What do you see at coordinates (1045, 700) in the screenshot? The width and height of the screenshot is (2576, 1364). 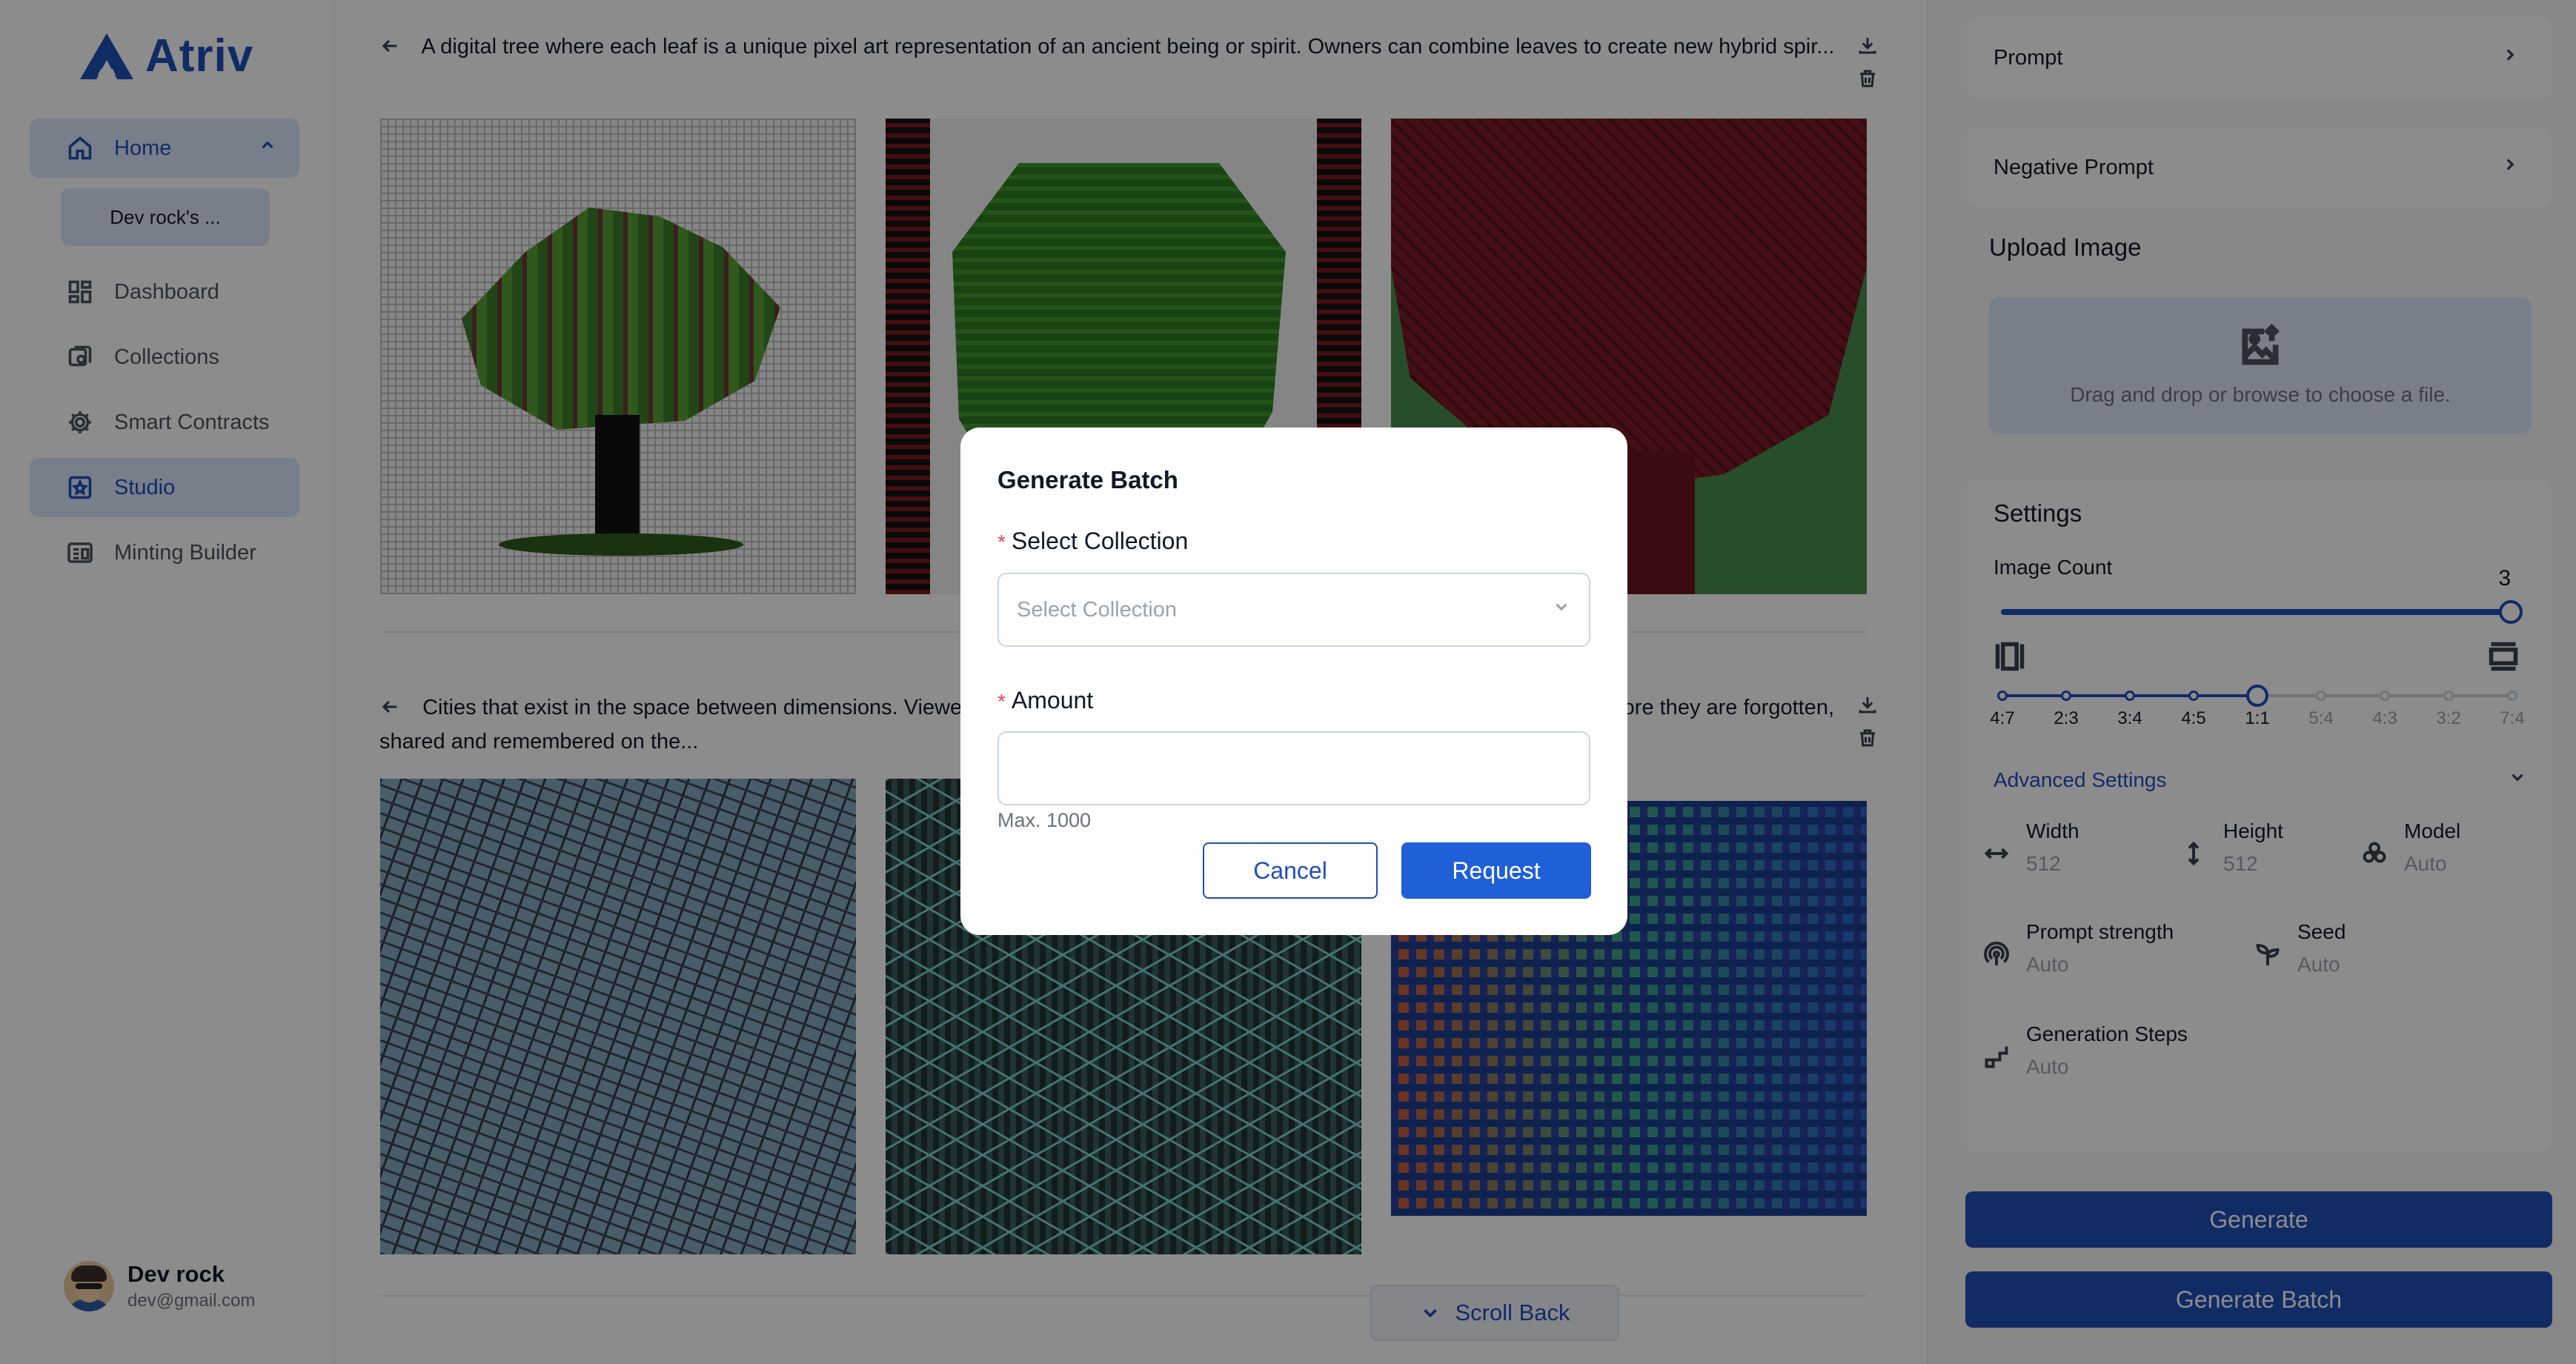 I see `amount-label: * Amount` at bounding box center [1045, 700].